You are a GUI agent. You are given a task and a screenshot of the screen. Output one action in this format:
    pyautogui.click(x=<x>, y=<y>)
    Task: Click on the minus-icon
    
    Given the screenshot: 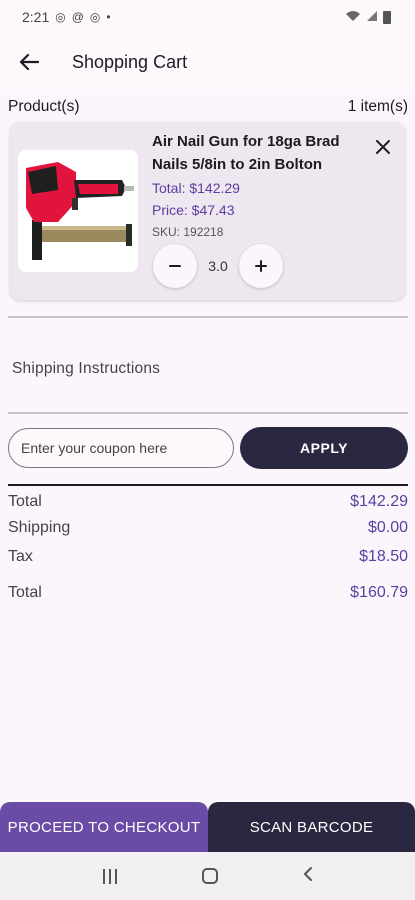 What is the action you would take?
    pyautogui.click(x=175, y=266)
    